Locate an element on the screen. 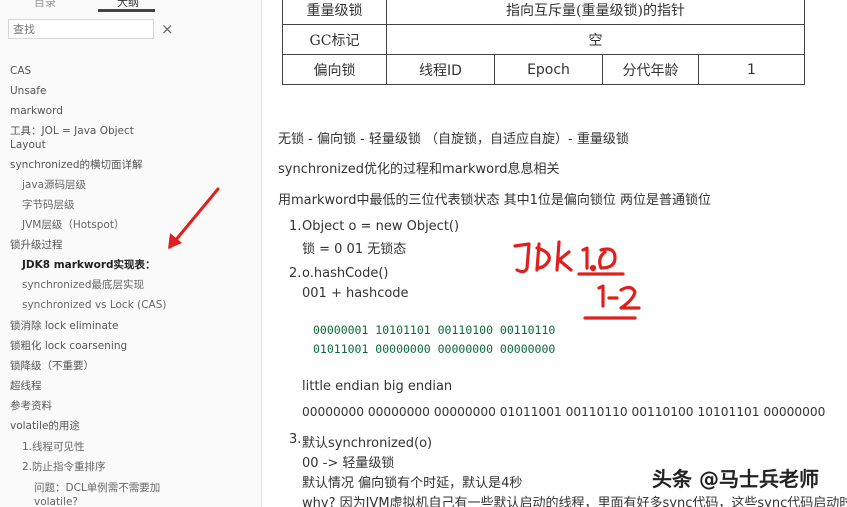 The image size is (847, 507). handwritten-annotation is located at coordinates (577, 280).